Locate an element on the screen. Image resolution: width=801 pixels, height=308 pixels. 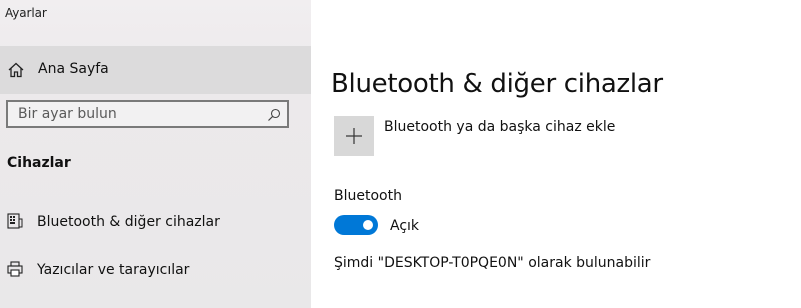
sidebar-item-label: Ana Sayfa is located at coordinates (73, 69).